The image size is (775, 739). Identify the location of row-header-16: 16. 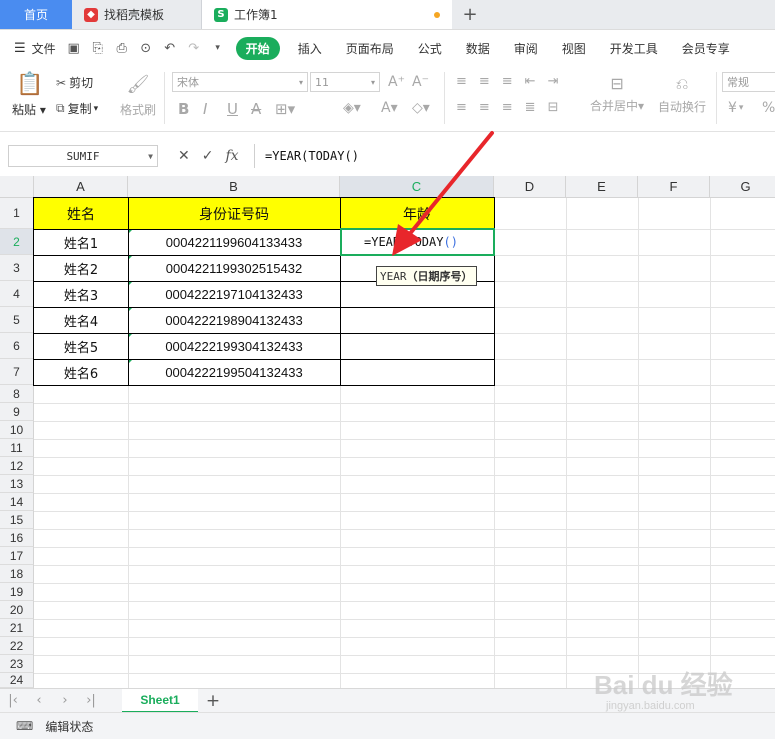
(17, 538).